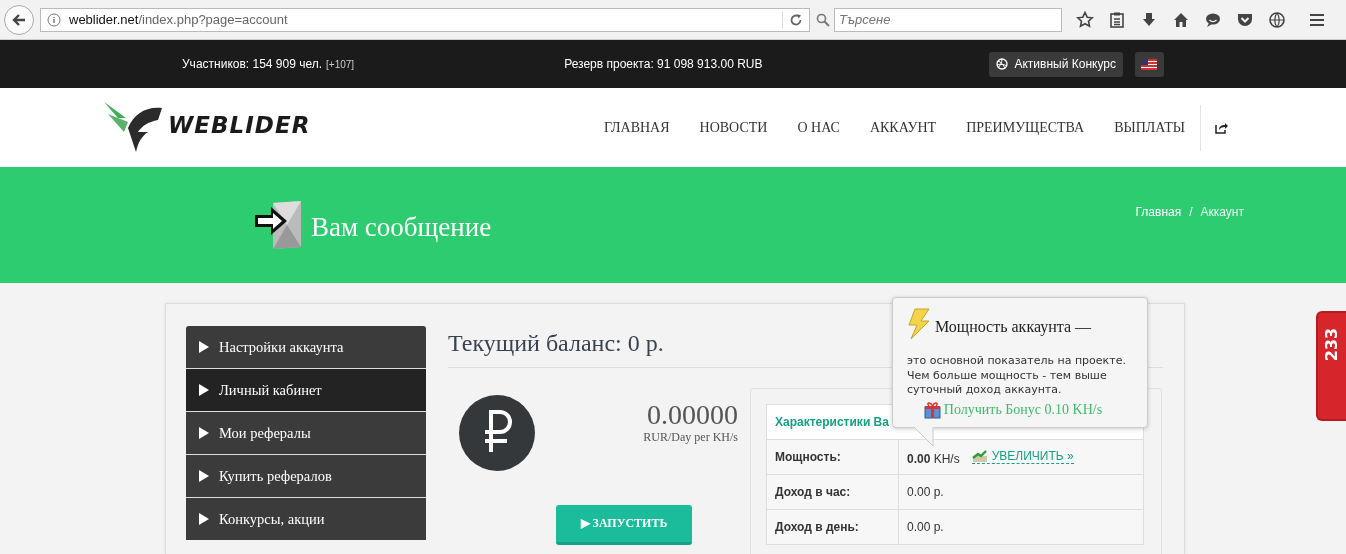 The image size is (1346, 554). I want to click on nav-link: ВЫПЛАТЫ, so click(1149, 127).